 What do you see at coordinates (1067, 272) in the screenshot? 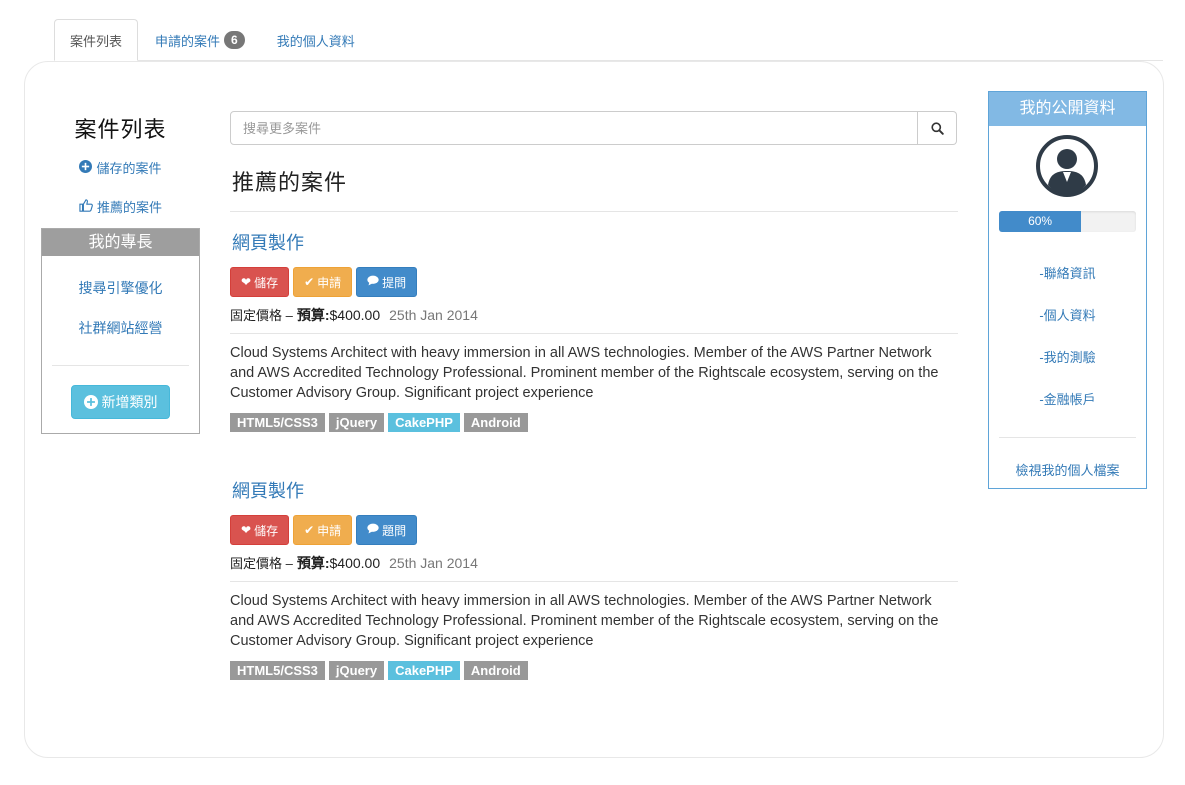
I see `contact-info-link: -聯絡資訊` at bounding box center [1067, 272].